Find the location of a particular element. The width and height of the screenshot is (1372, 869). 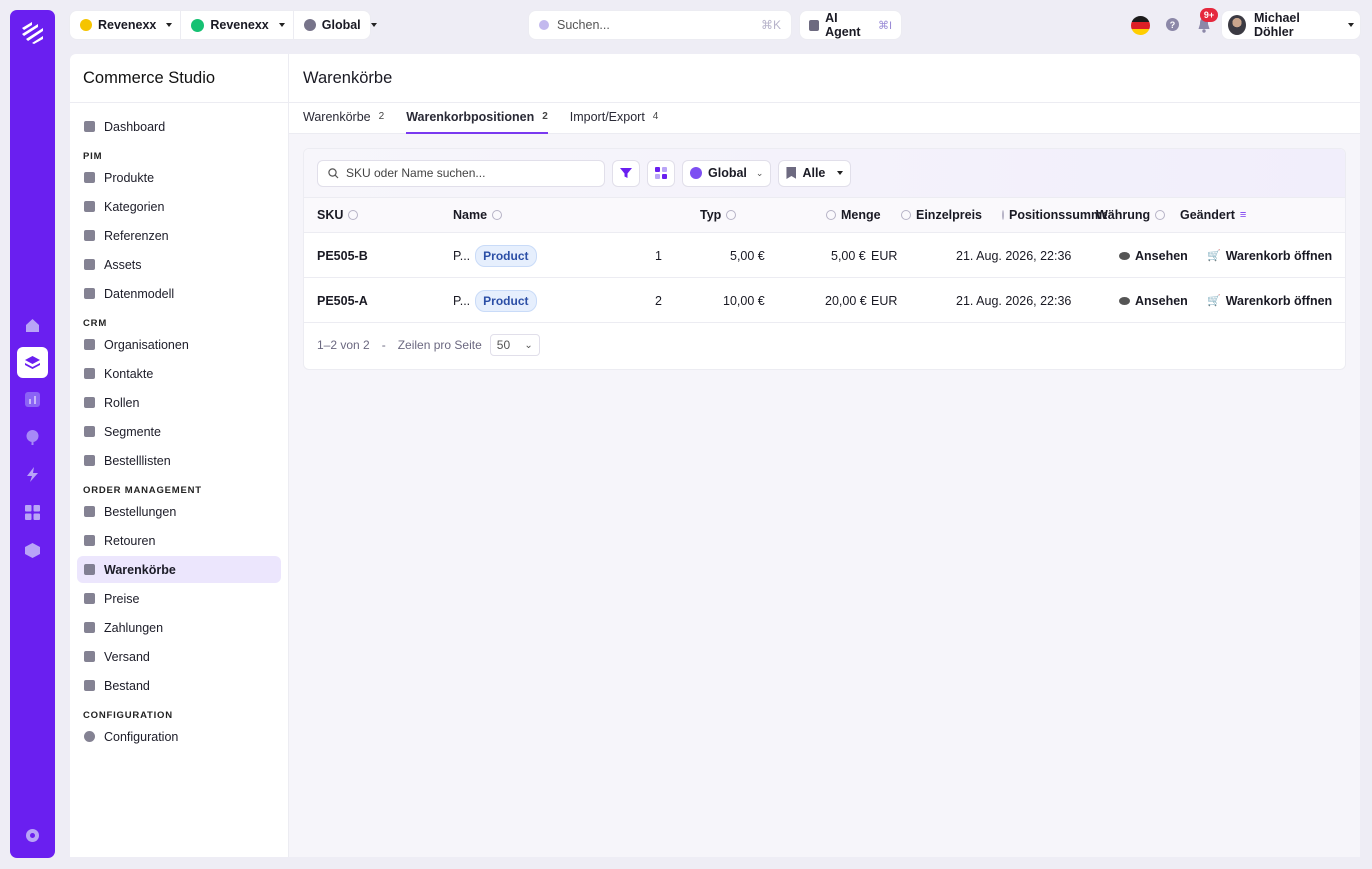

column-header-geaendert: Geändert ≡ is located at coordinates (1213, 215).